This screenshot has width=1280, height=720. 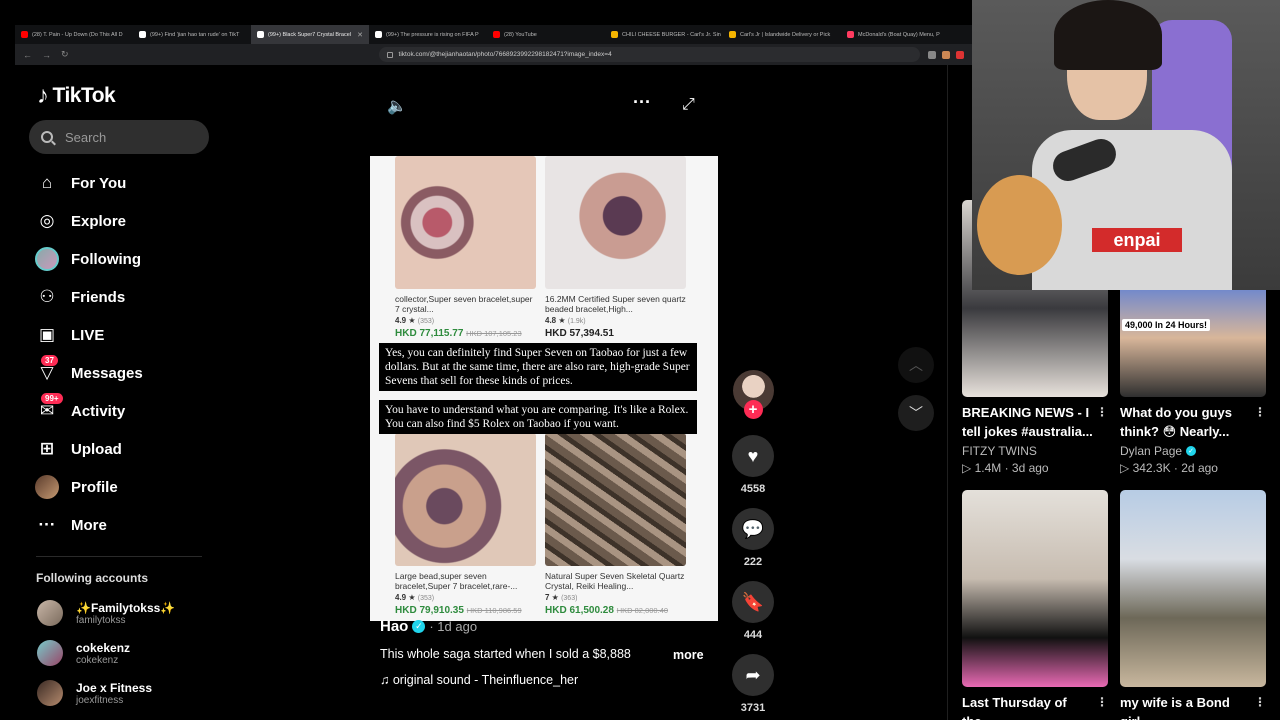 What do you see at coordinates (405, 320) in the screenshot?
I see `rating-value: 4.9 ★` at bounding box center [405, 320].